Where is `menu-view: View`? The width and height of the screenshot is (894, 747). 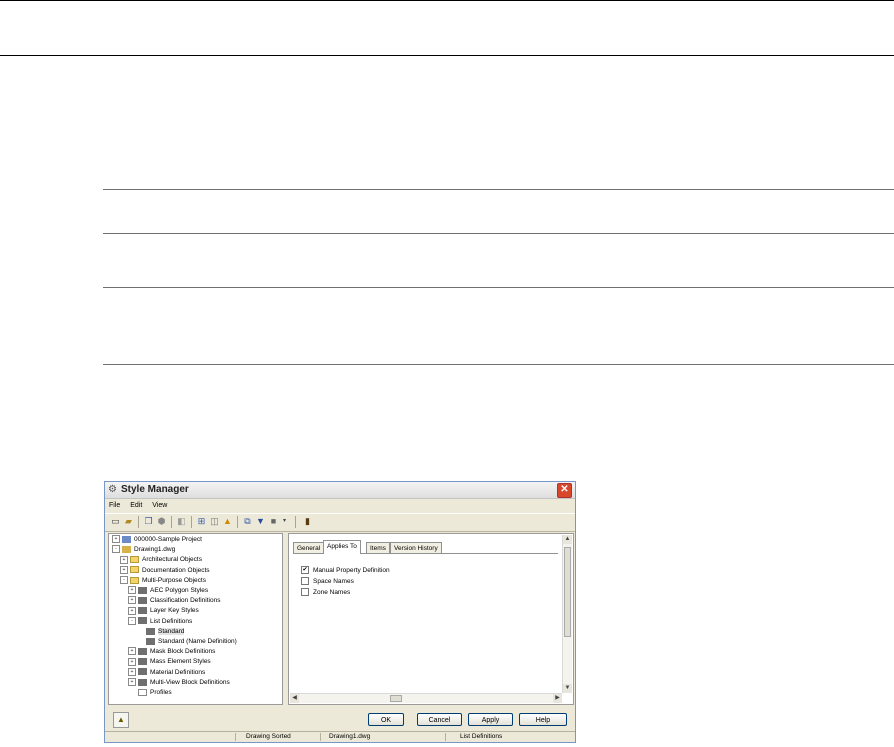 menu-view: View is located at coordinates (159, 505).